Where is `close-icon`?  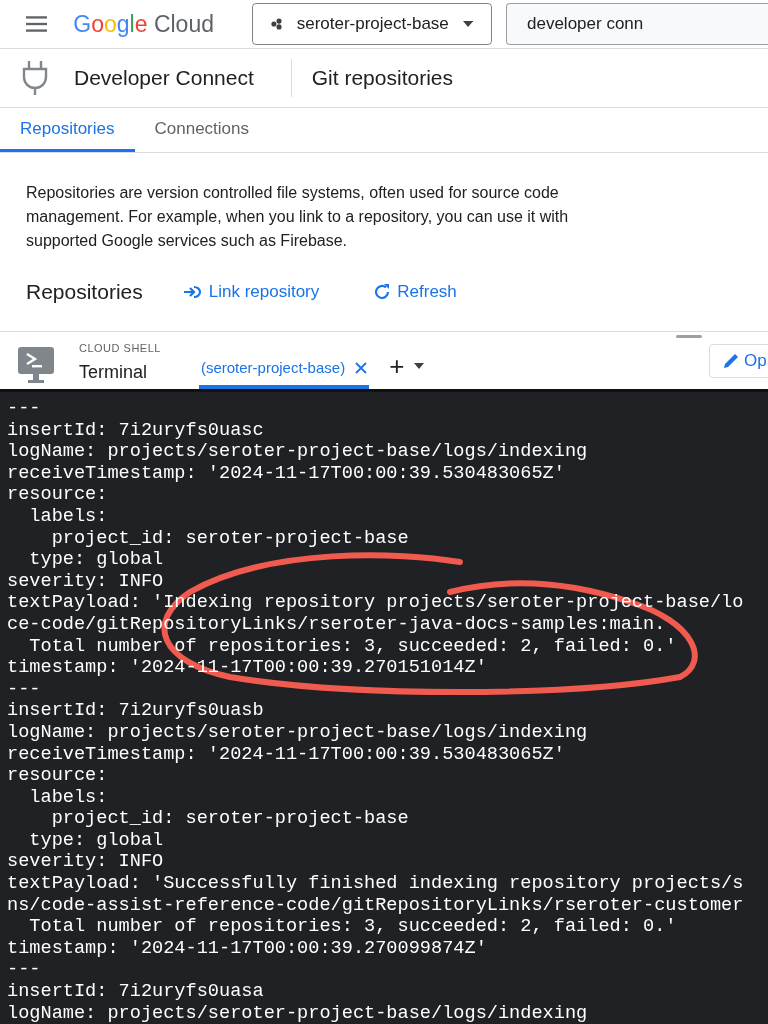 close-icon is located at coordinates (361, 367).